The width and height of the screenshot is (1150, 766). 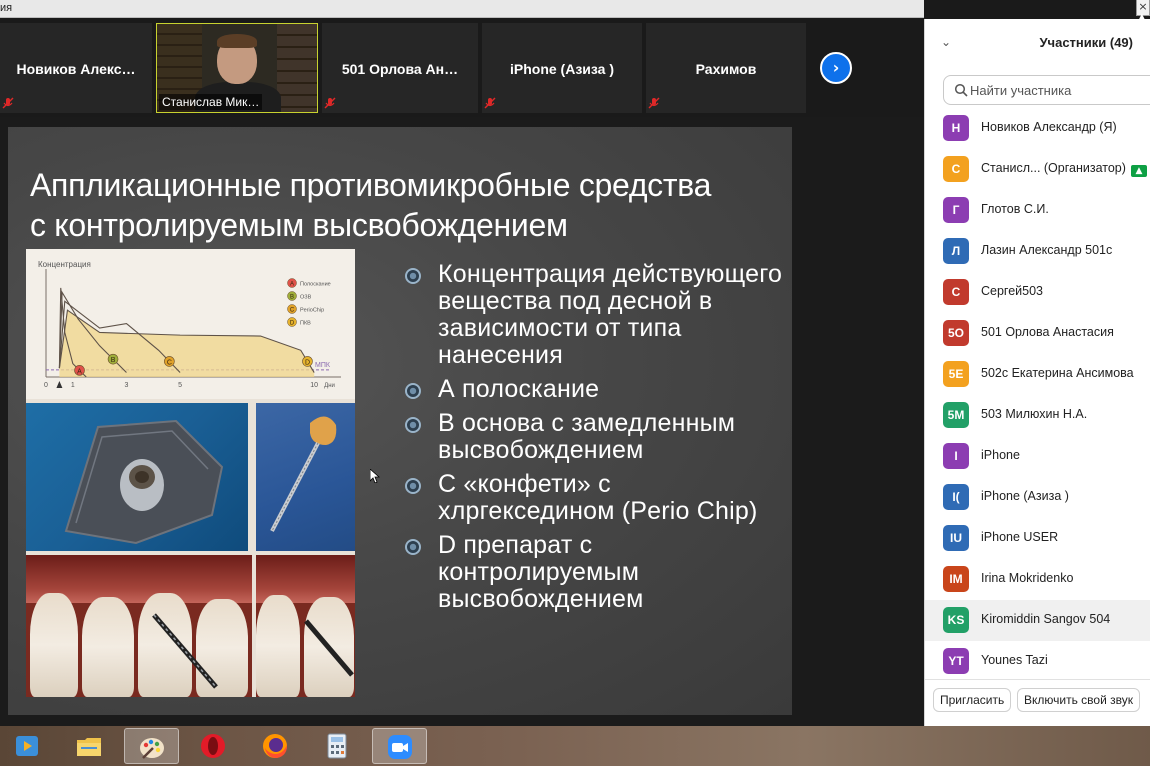 I want to click on participant-search, so click(x=1046, y=90).